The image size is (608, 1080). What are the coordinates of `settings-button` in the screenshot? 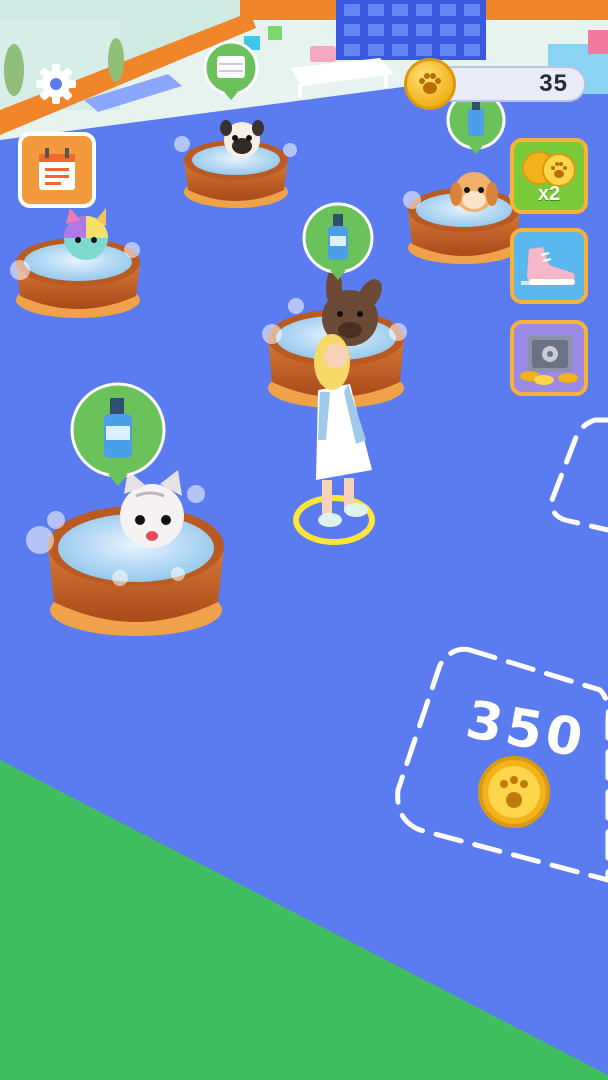 It's located at (56, 84).